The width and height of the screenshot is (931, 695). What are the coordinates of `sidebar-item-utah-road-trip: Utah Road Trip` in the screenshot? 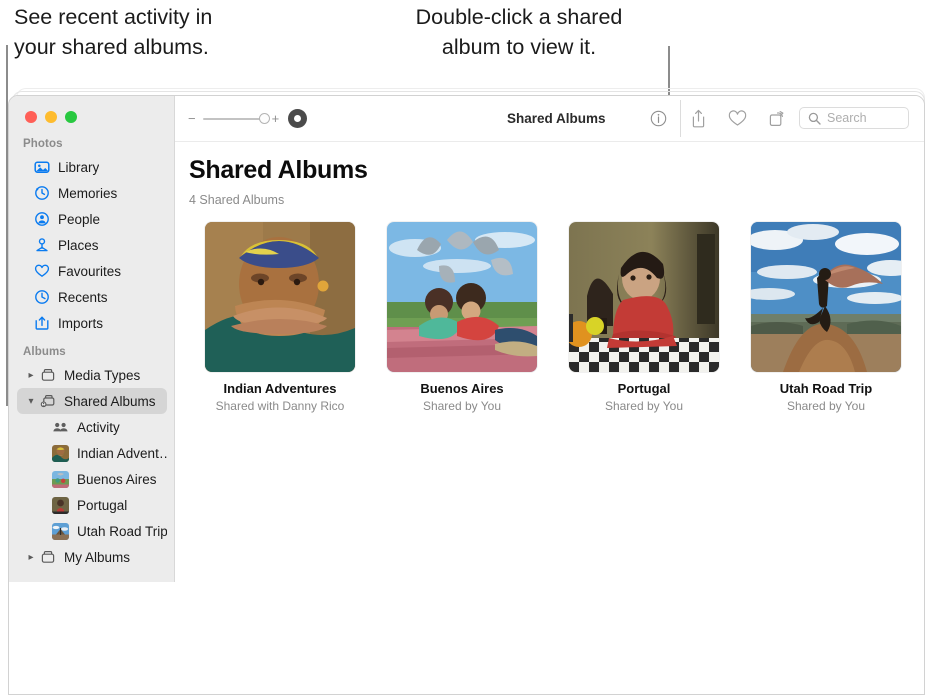 It's located at (92, 531).